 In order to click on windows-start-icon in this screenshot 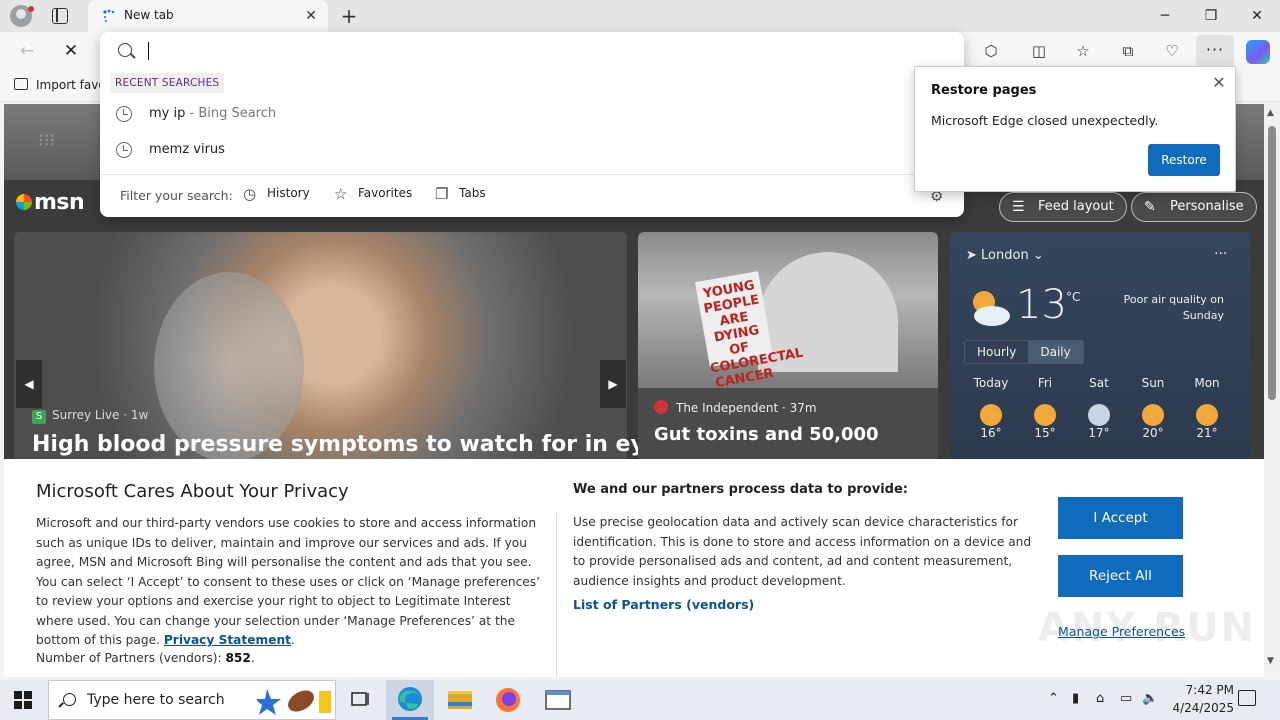, I will do `click(23, 700)`.